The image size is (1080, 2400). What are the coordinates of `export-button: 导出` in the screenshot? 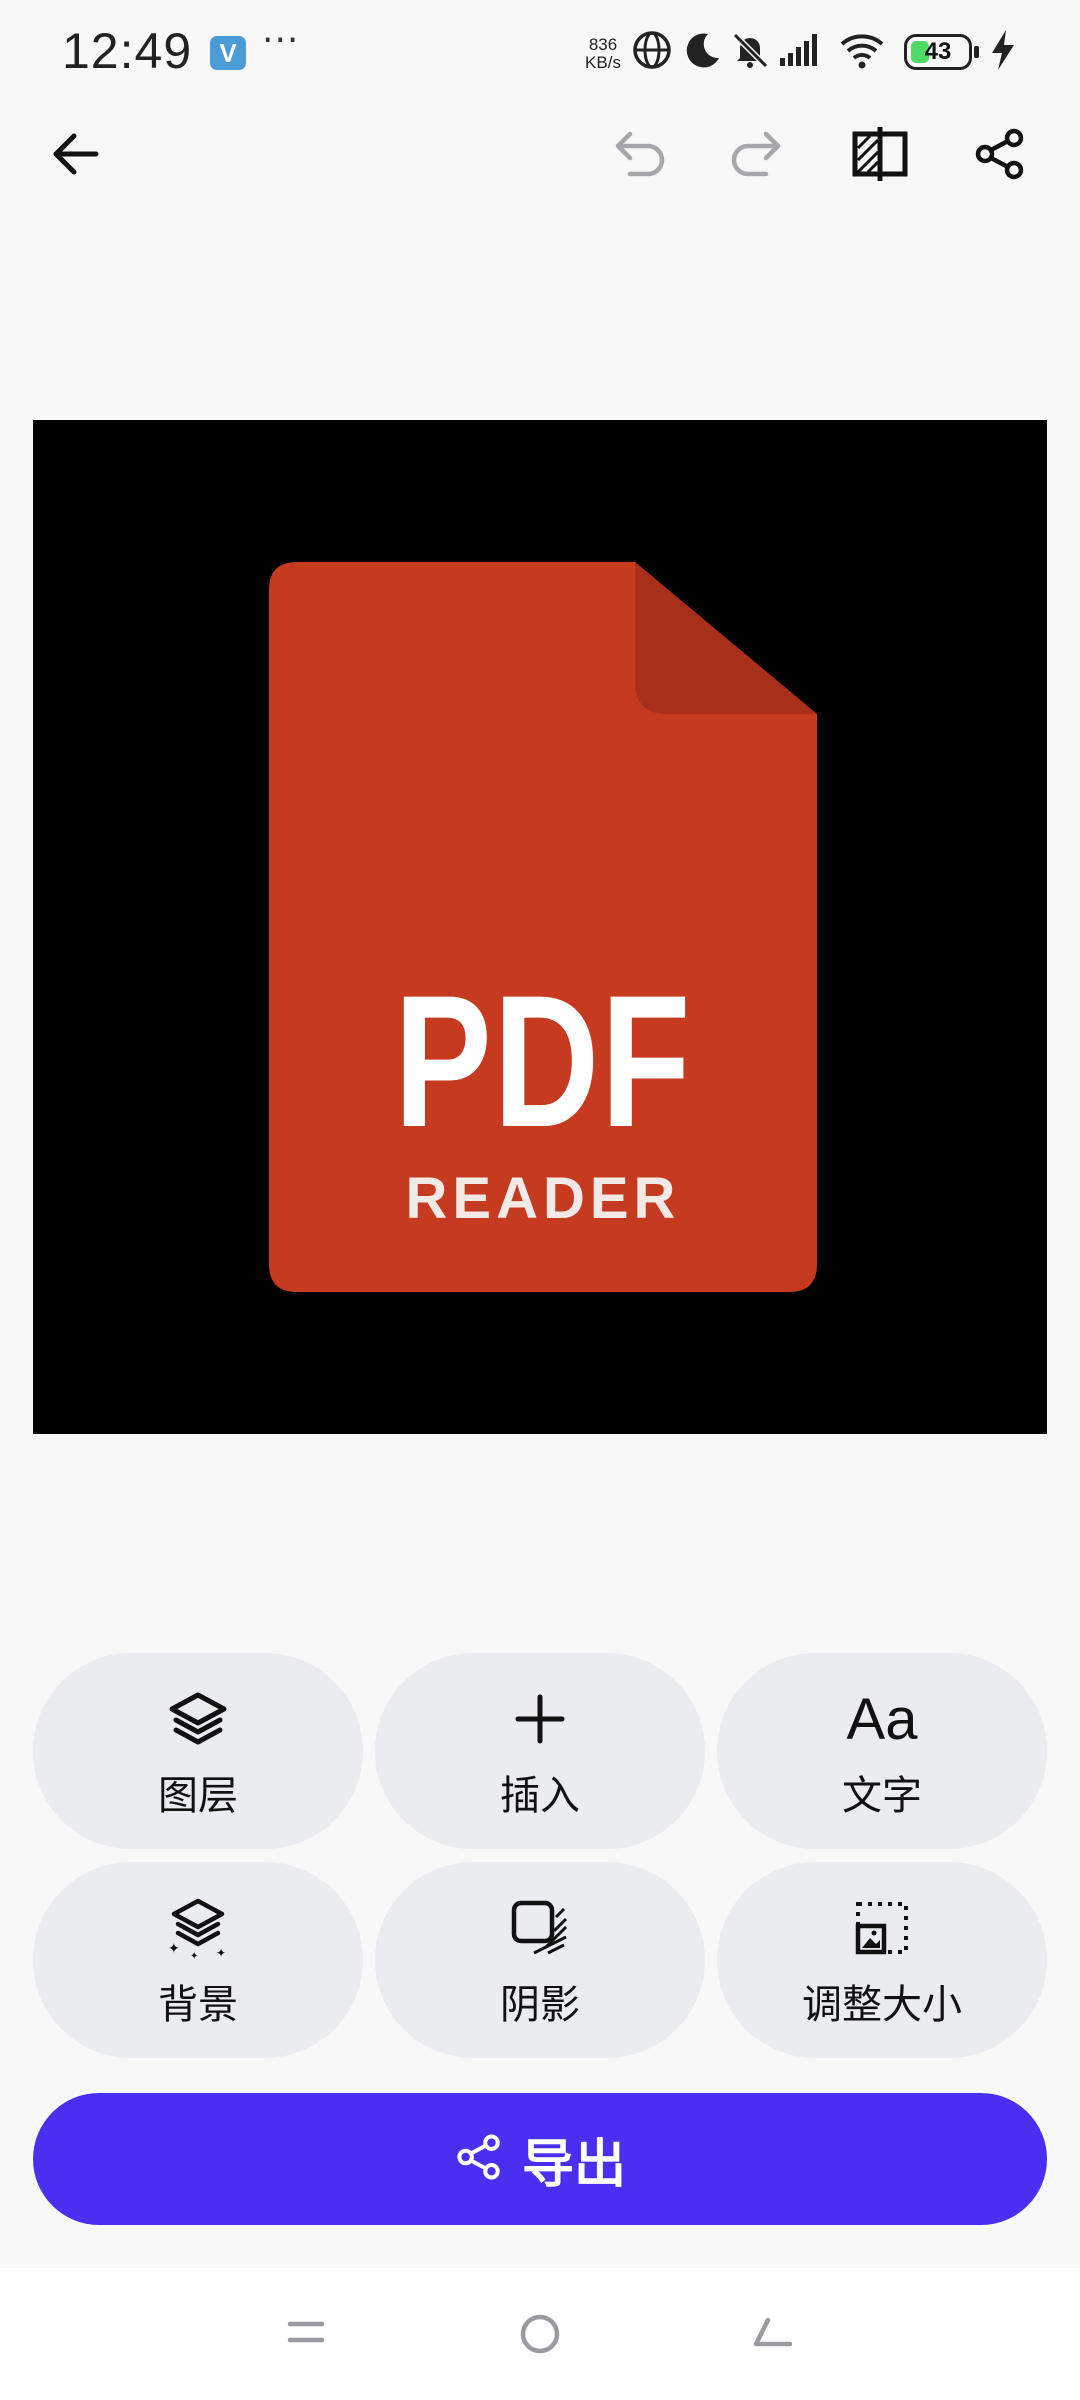 It's located at (540, 2159).